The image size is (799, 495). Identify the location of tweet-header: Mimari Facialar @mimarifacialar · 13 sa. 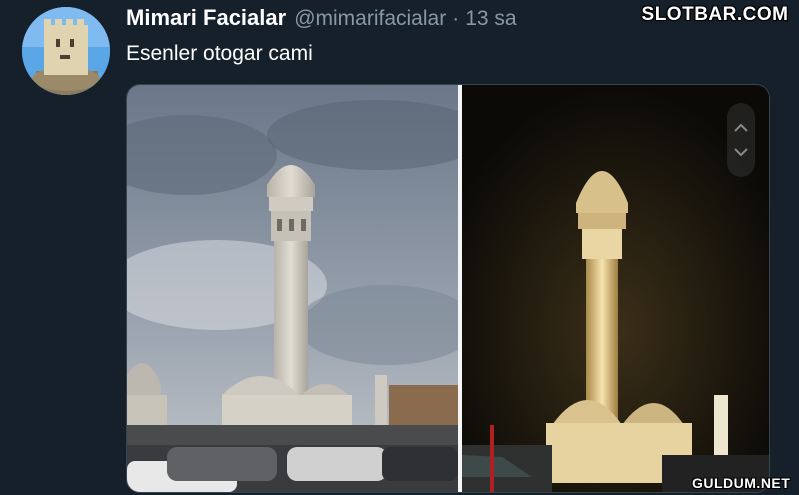
(321, 19).